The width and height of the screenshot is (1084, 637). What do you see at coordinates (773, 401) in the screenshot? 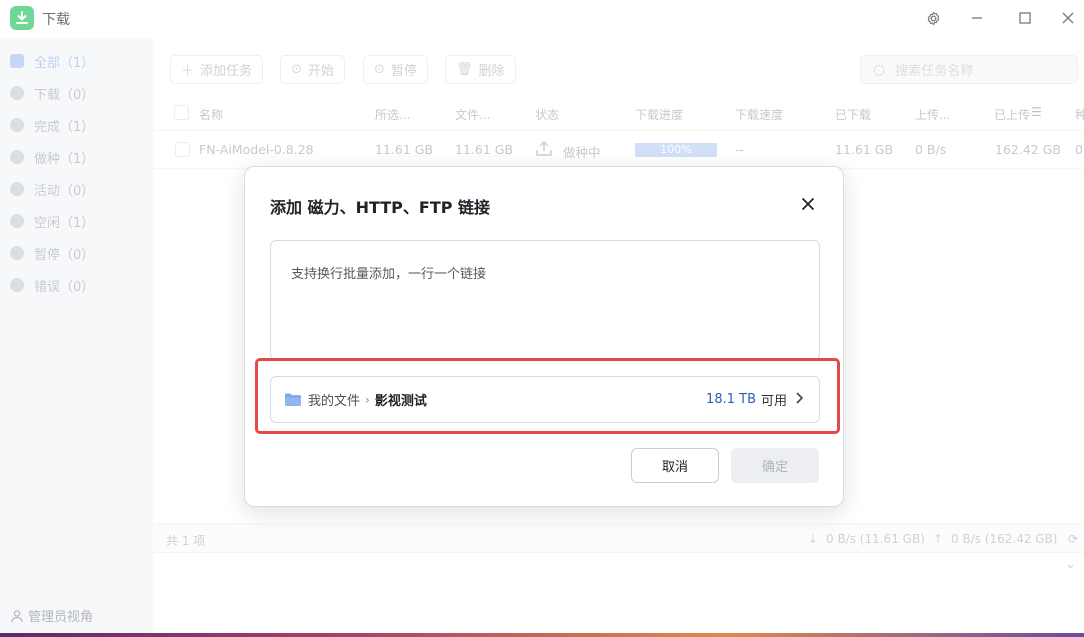
I see `available-space-label: 可用` at bounding box center [773, 401].